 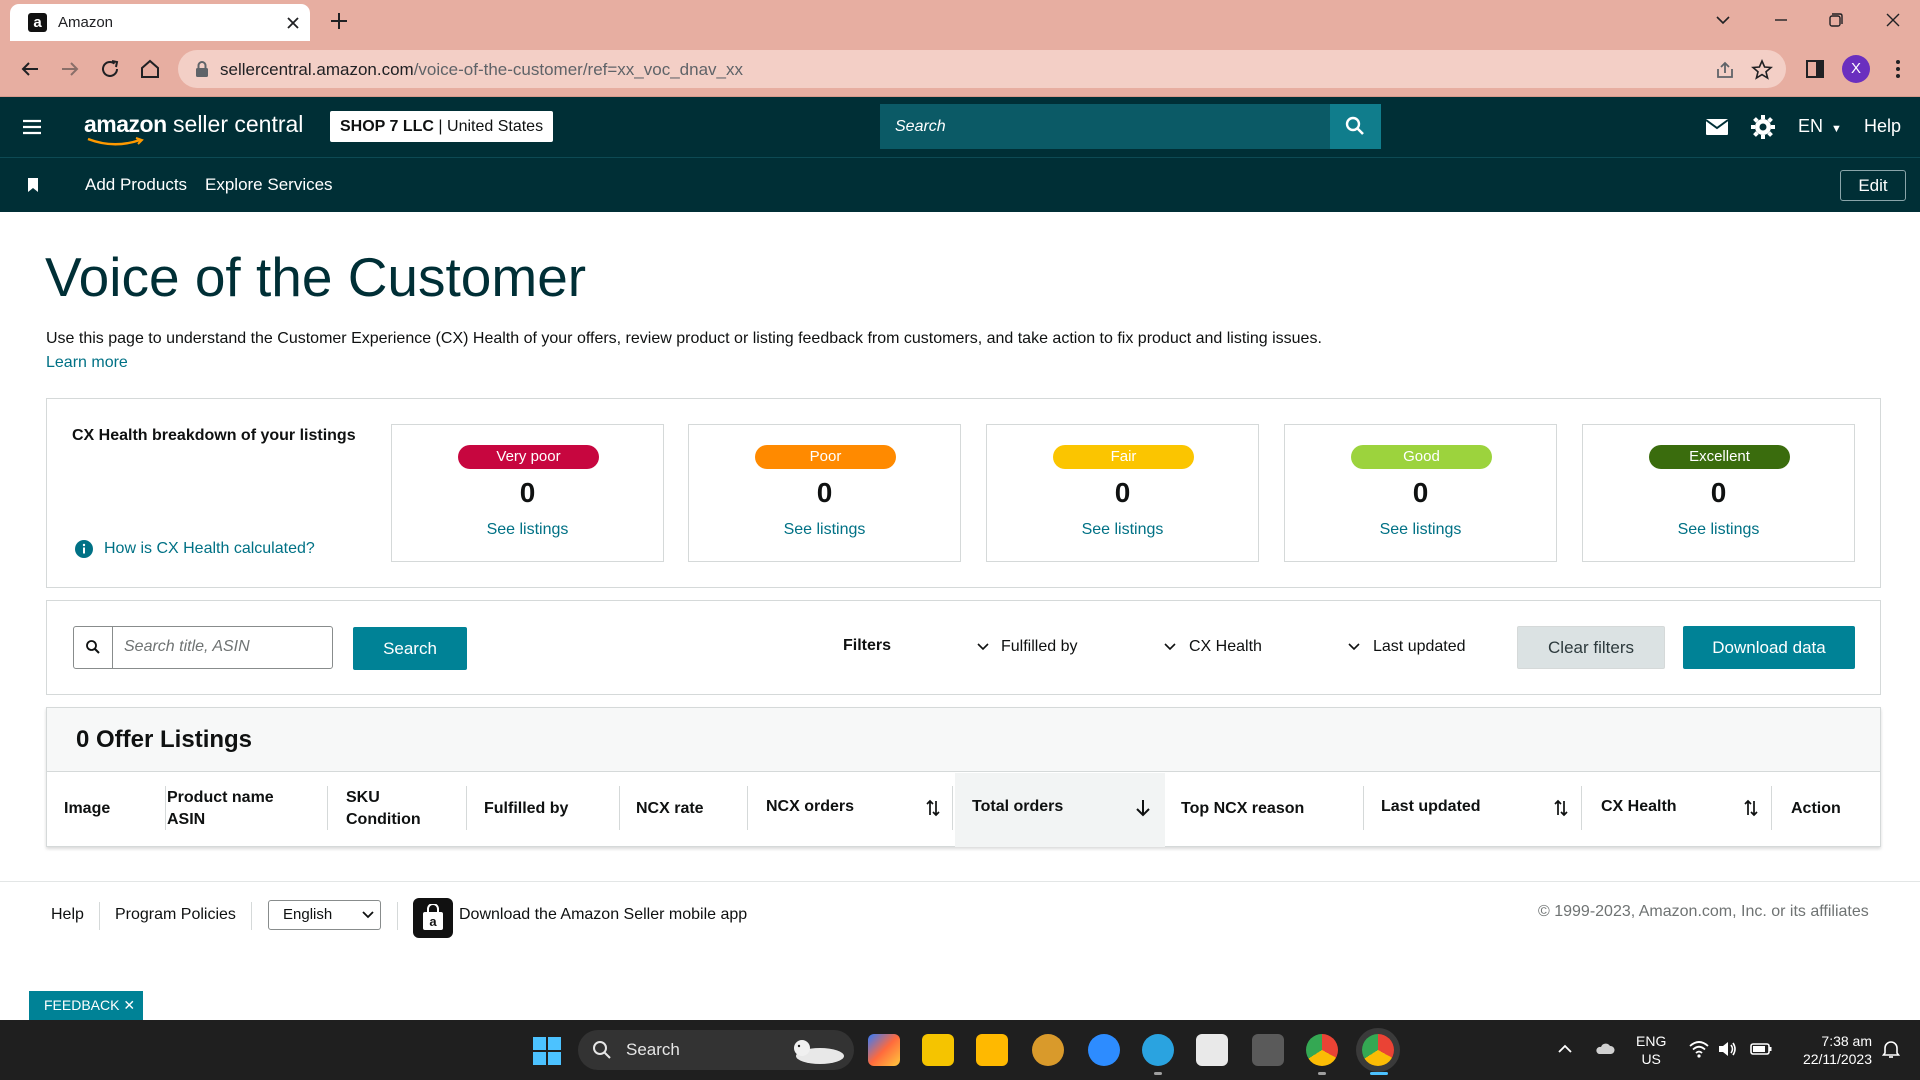 I want to click on feedback-button: FEEDBACK ✕, so click(x=86, y=1005).